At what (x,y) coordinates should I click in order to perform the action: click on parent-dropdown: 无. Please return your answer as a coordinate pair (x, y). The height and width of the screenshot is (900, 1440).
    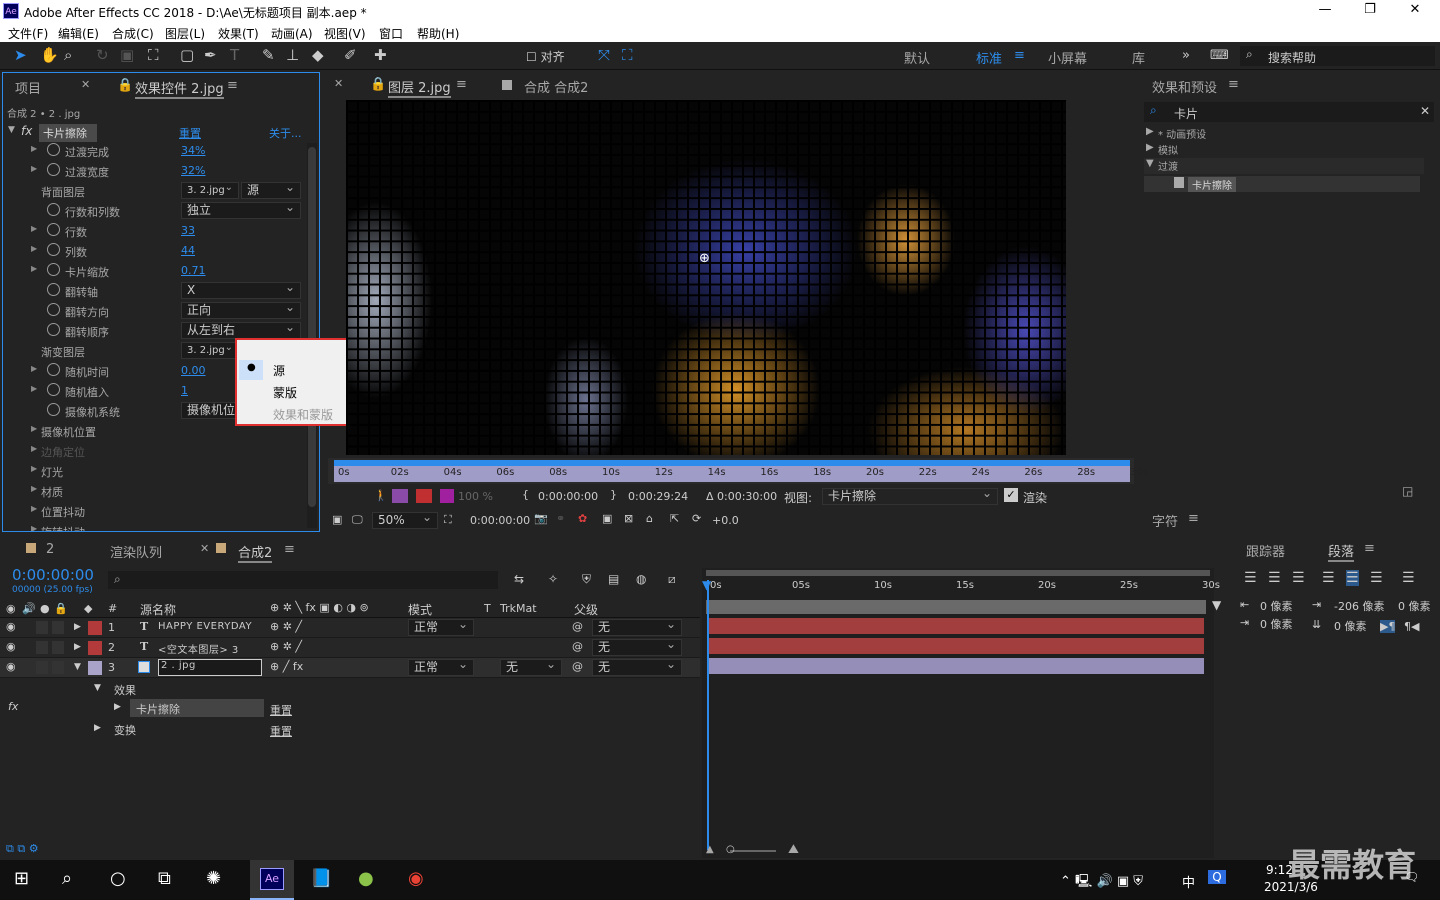
    Looking at the image, I should click on (637, 626).